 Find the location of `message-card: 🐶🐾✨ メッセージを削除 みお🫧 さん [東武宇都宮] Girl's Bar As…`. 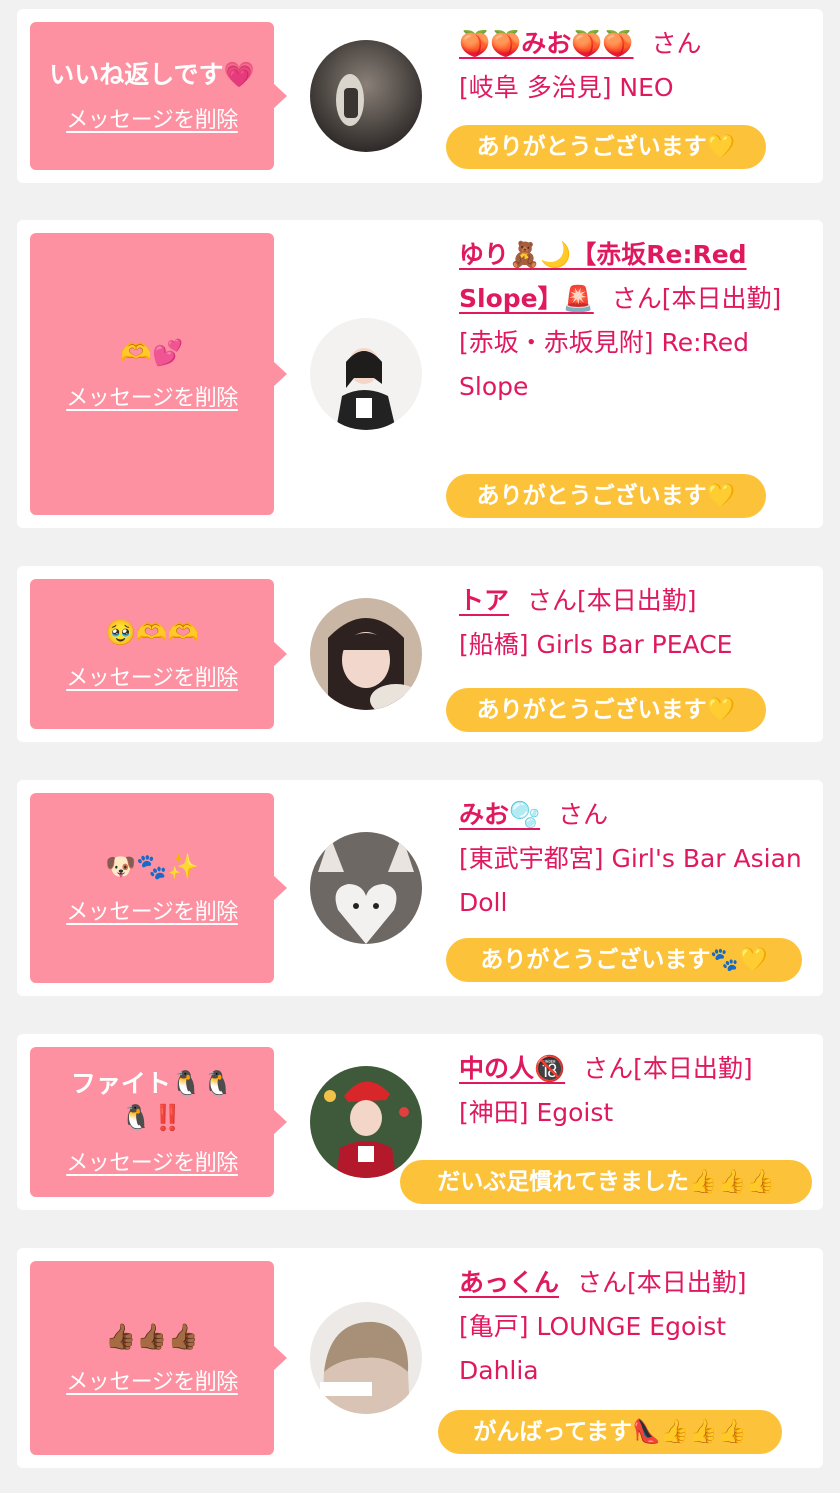

message-card: 🐶🐾✨ メッセージを削除 みお🫧 さん [東武宇都宮] Girl's Bar As… is located at coordinates (420, 888).